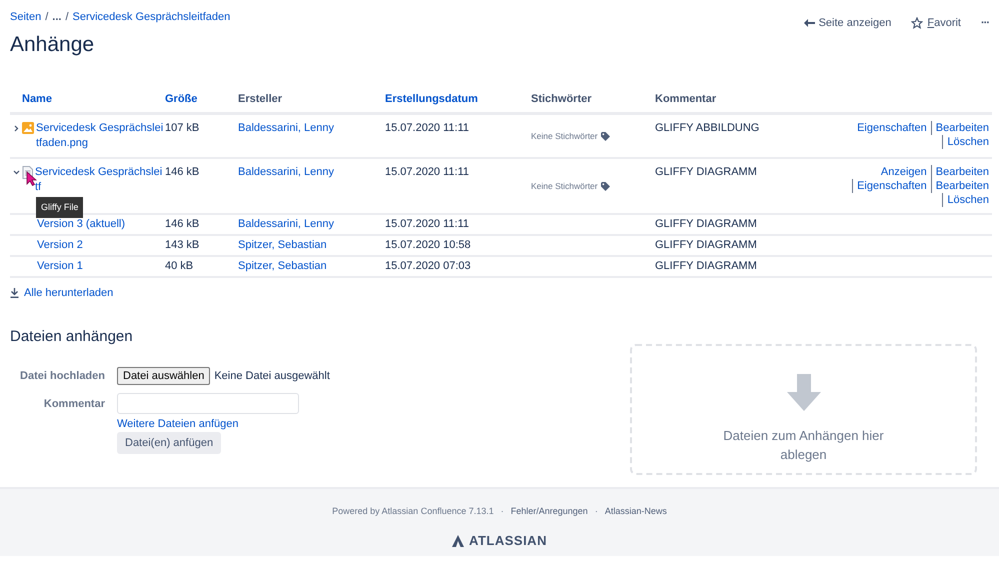  Describe the element at coordinates (81, 224) in the screenshot. I see `version-link: Version 3 (aktuell)` at that location.